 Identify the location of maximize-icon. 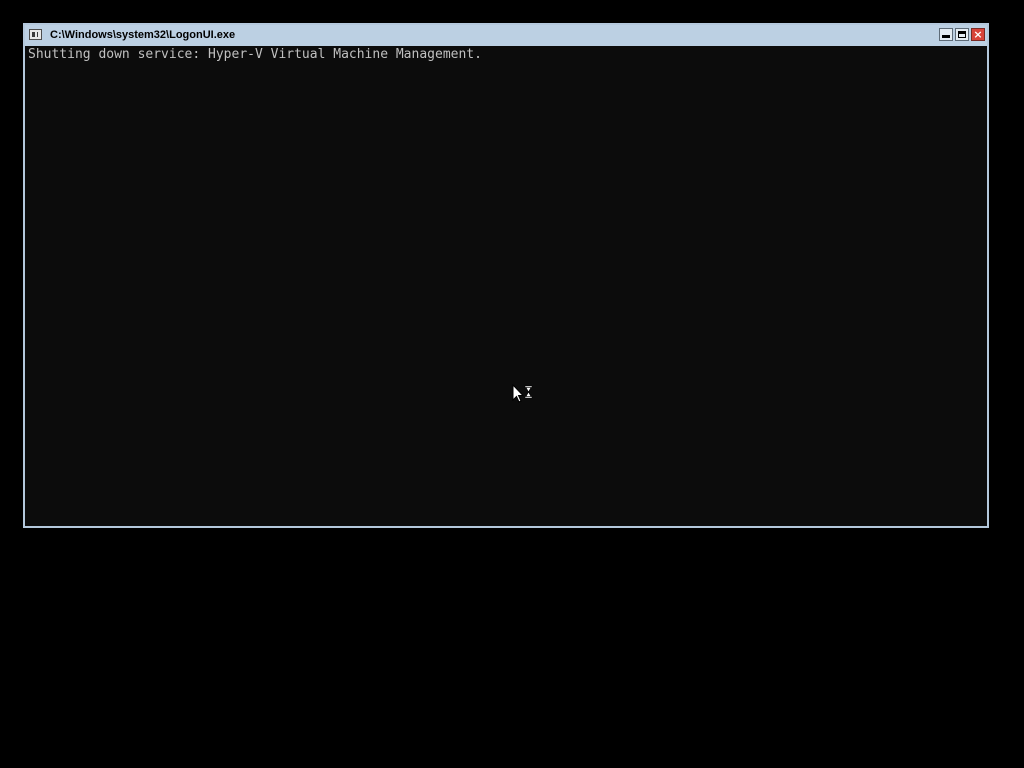
(962, 34).